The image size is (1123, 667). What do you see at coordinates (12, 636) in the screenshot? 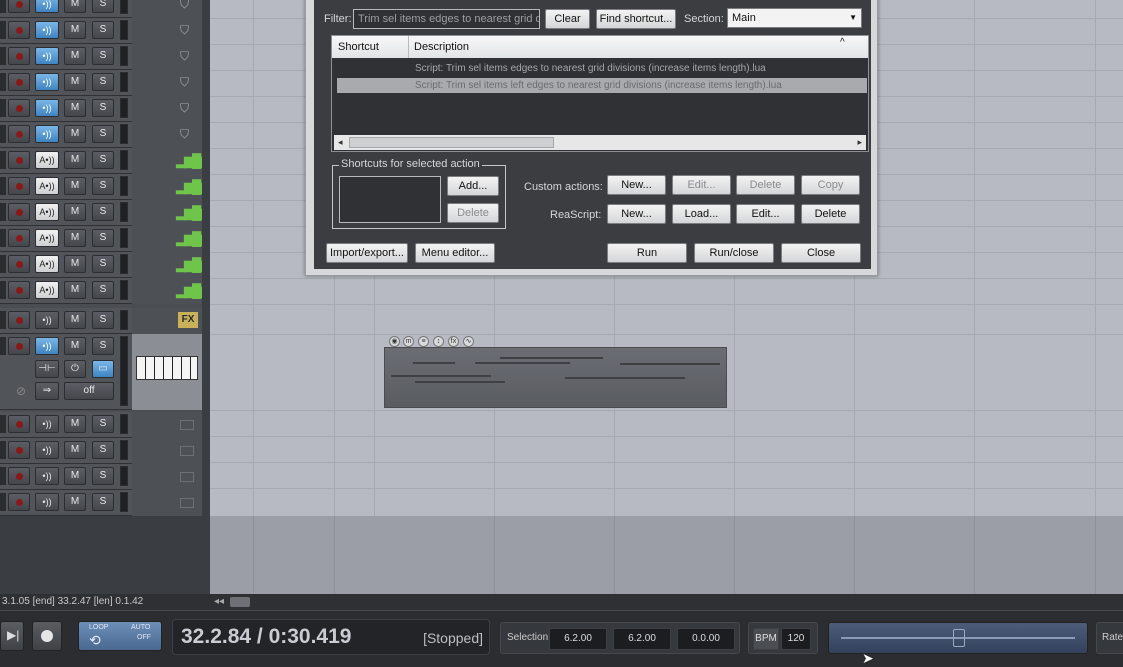
I see `play-button: ▶|` at bounding box center [12, 636].